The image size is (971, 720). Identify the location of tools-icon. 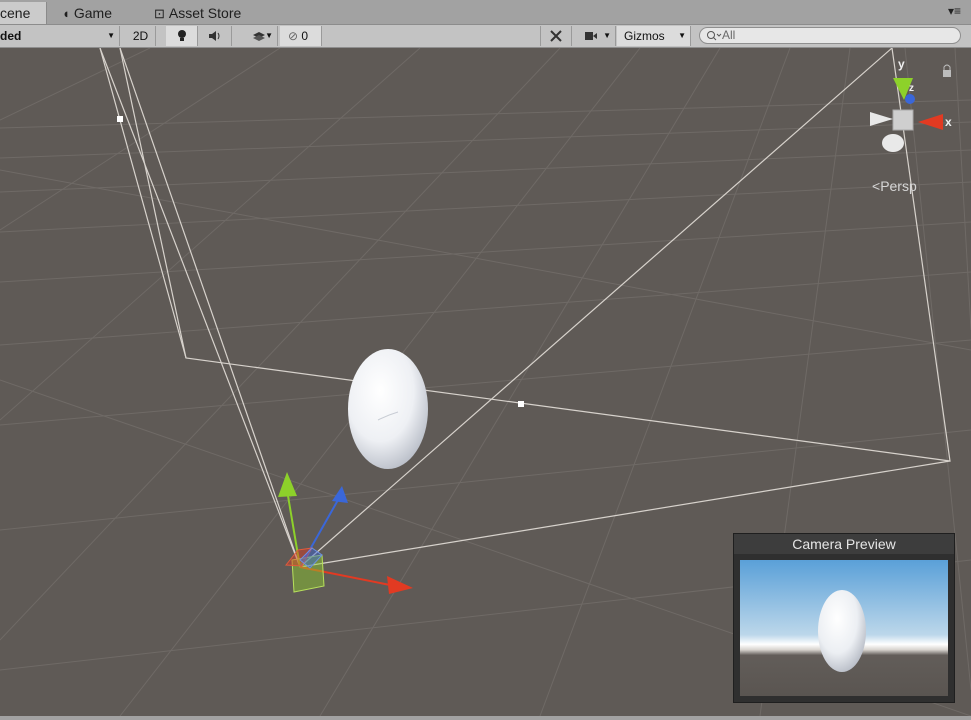
(556, 36).